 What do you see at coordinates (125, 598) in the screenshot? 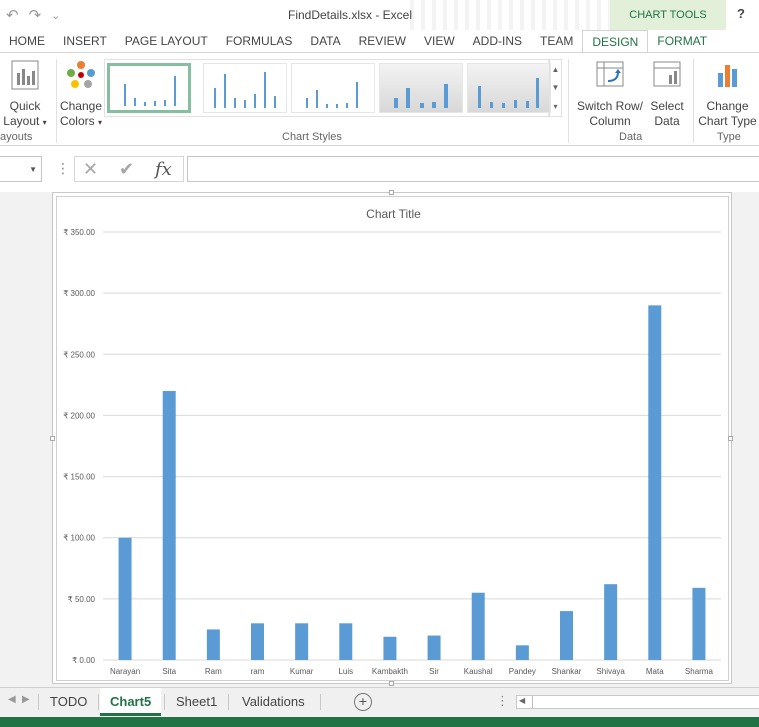
I see `bar-narayan` at bounding box center [125, 598].